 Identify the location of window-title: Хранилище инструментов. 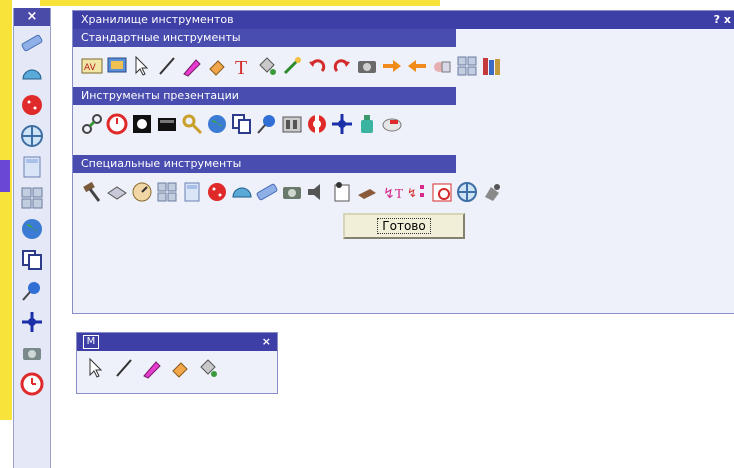
(157, 19).